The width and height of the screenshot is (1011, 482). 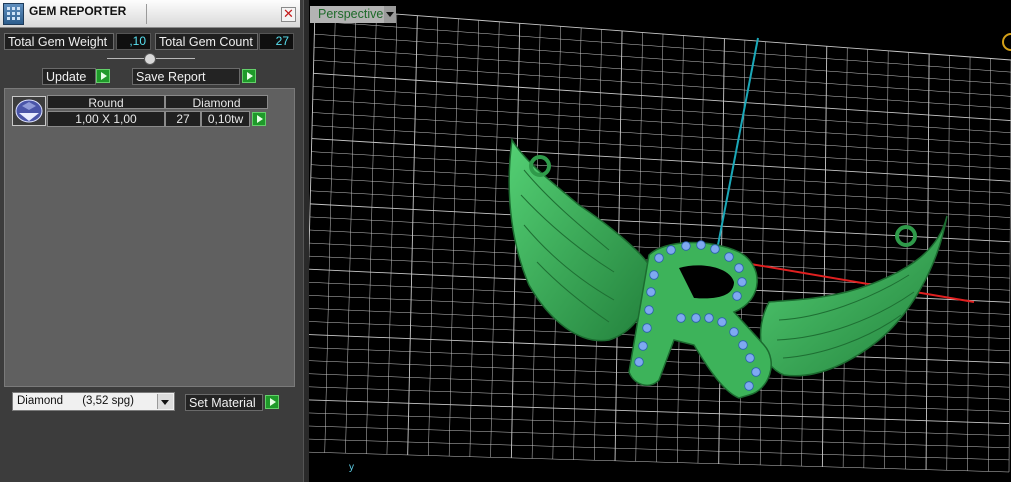 I want to click on left-wing, so click(x=579, y=239).